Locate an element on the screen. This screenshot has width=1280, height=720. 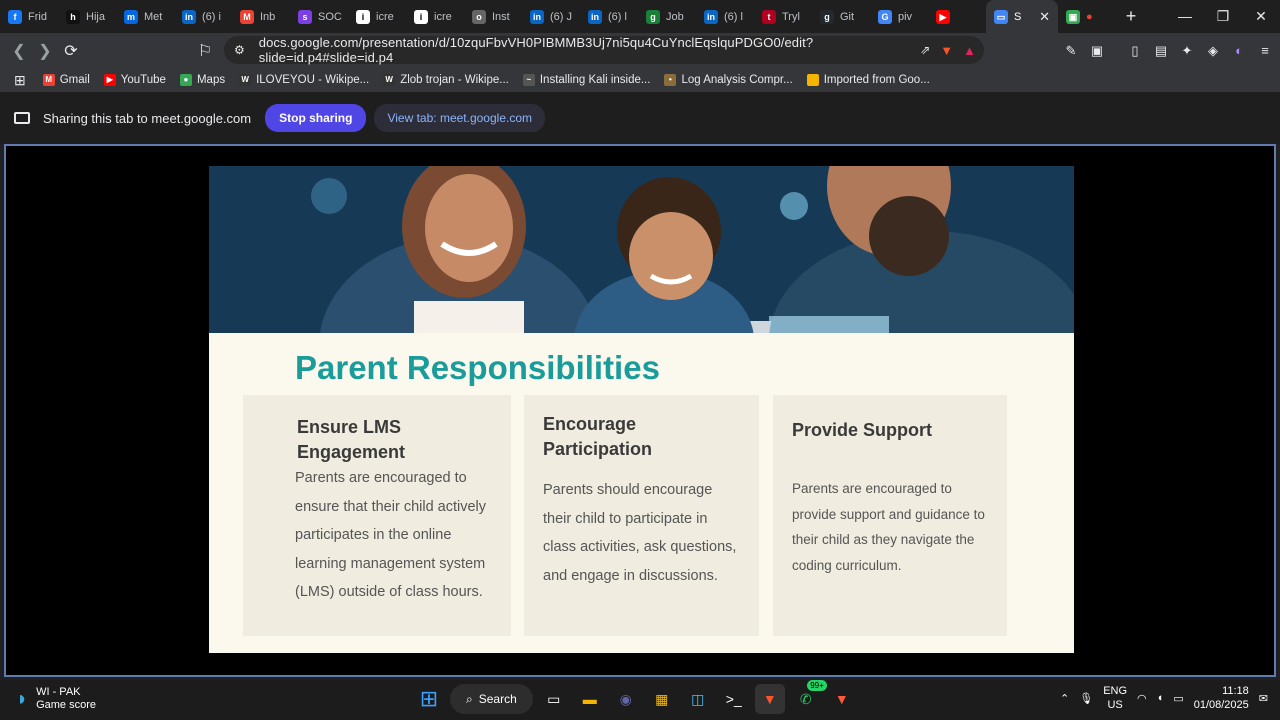
back-button: ❮ is located at coordinates (19, 51).